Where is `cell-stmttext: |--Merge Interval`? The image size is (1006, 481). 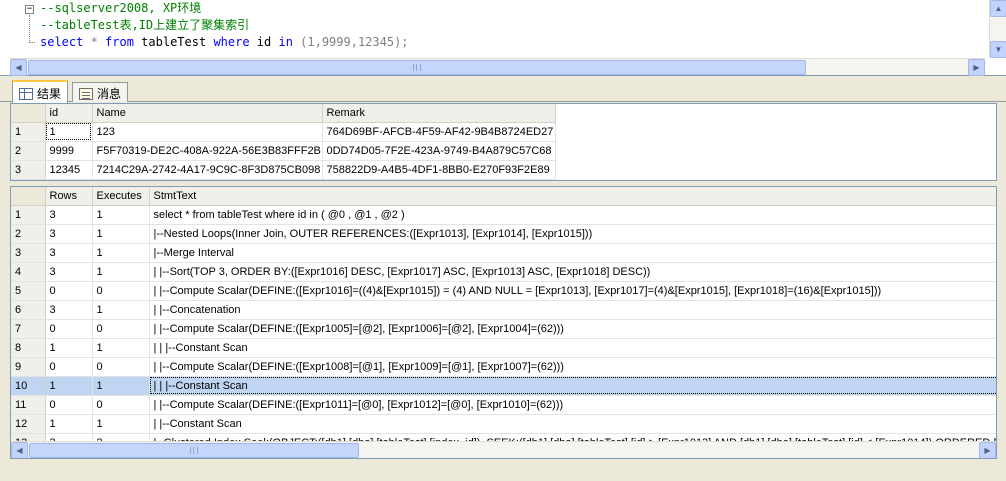
cell-stmttext: |--Merge Interval is located at coordinates (572, 253).